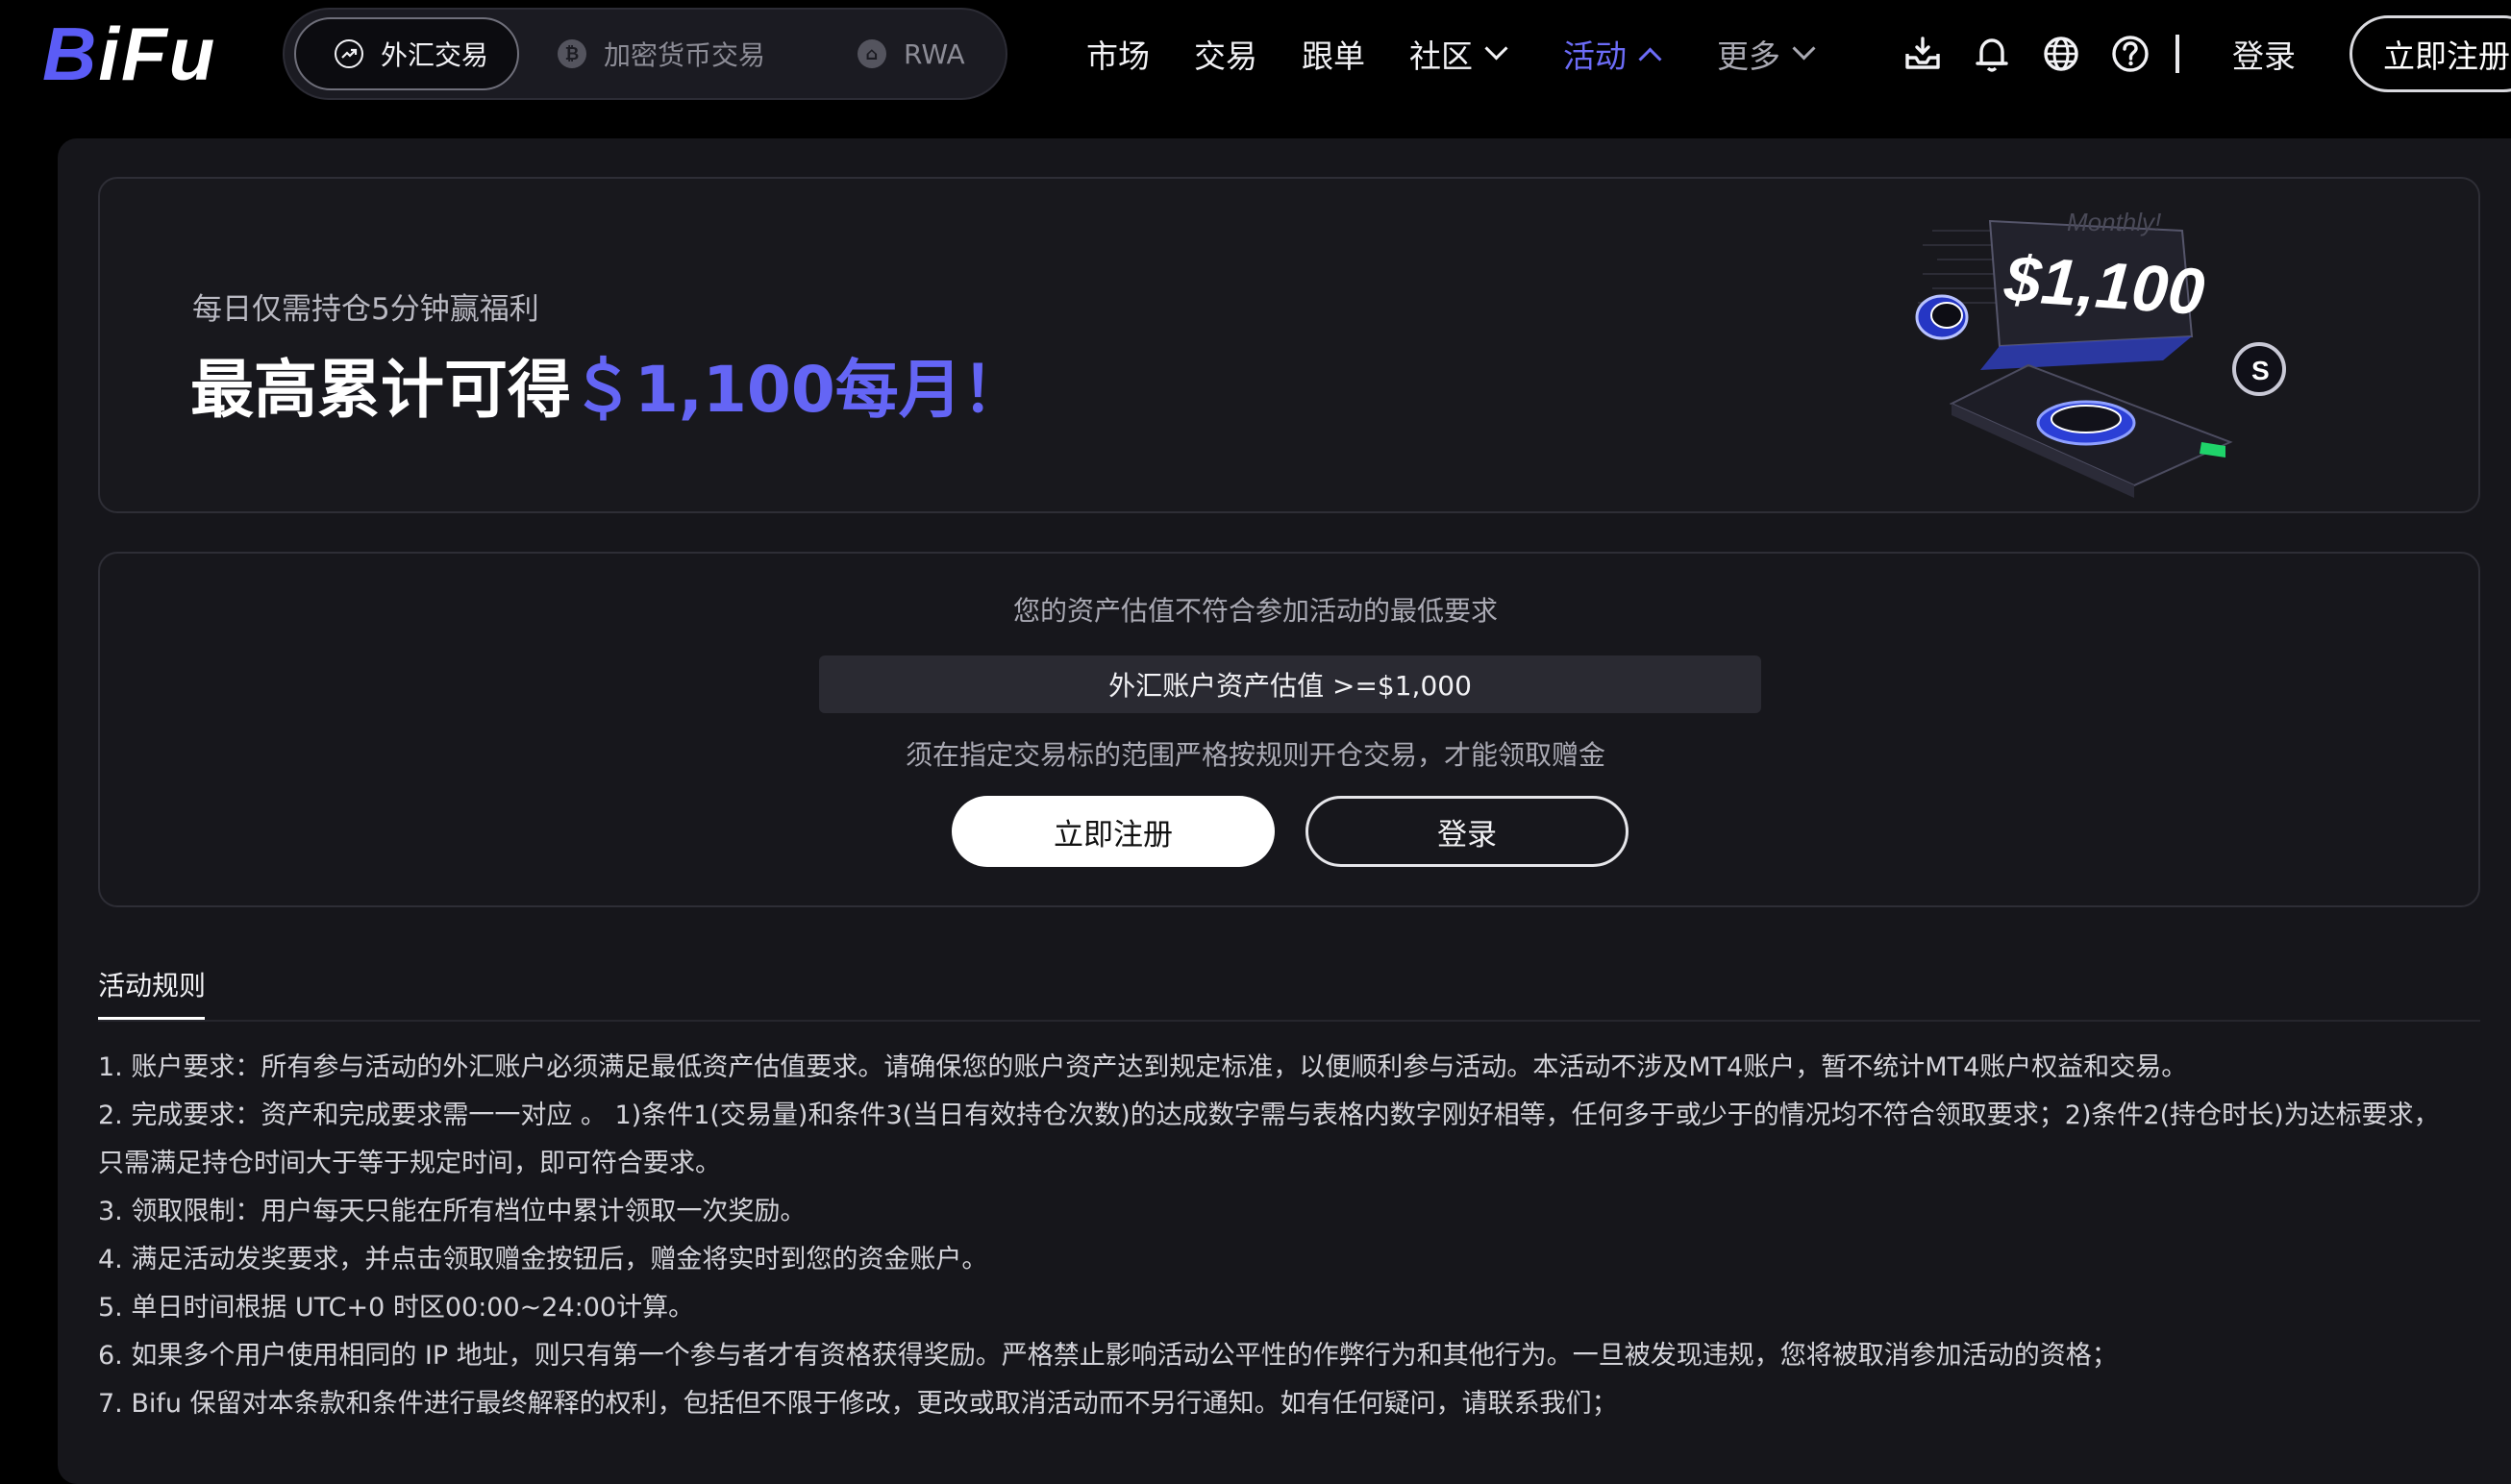 This screenshot has height=1484, width=2511. I want to click on header-login-link: 登录, so click(2264, 54).